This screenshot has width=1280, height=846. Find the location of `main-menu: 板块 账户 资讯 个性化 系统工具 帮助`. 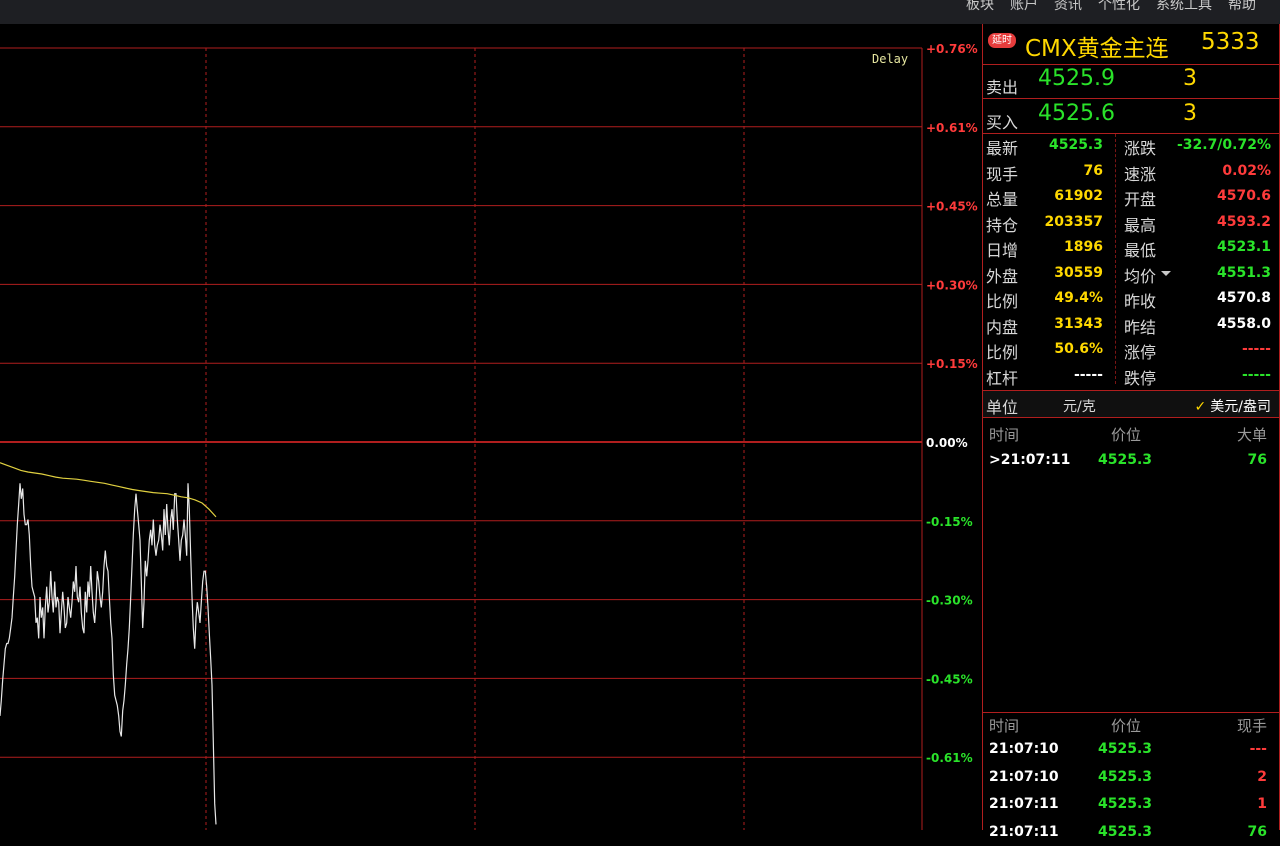

main-menu: 板块 账户 资讯 个性化 系统工具 帮助 is located at coordinates (1111, 7).